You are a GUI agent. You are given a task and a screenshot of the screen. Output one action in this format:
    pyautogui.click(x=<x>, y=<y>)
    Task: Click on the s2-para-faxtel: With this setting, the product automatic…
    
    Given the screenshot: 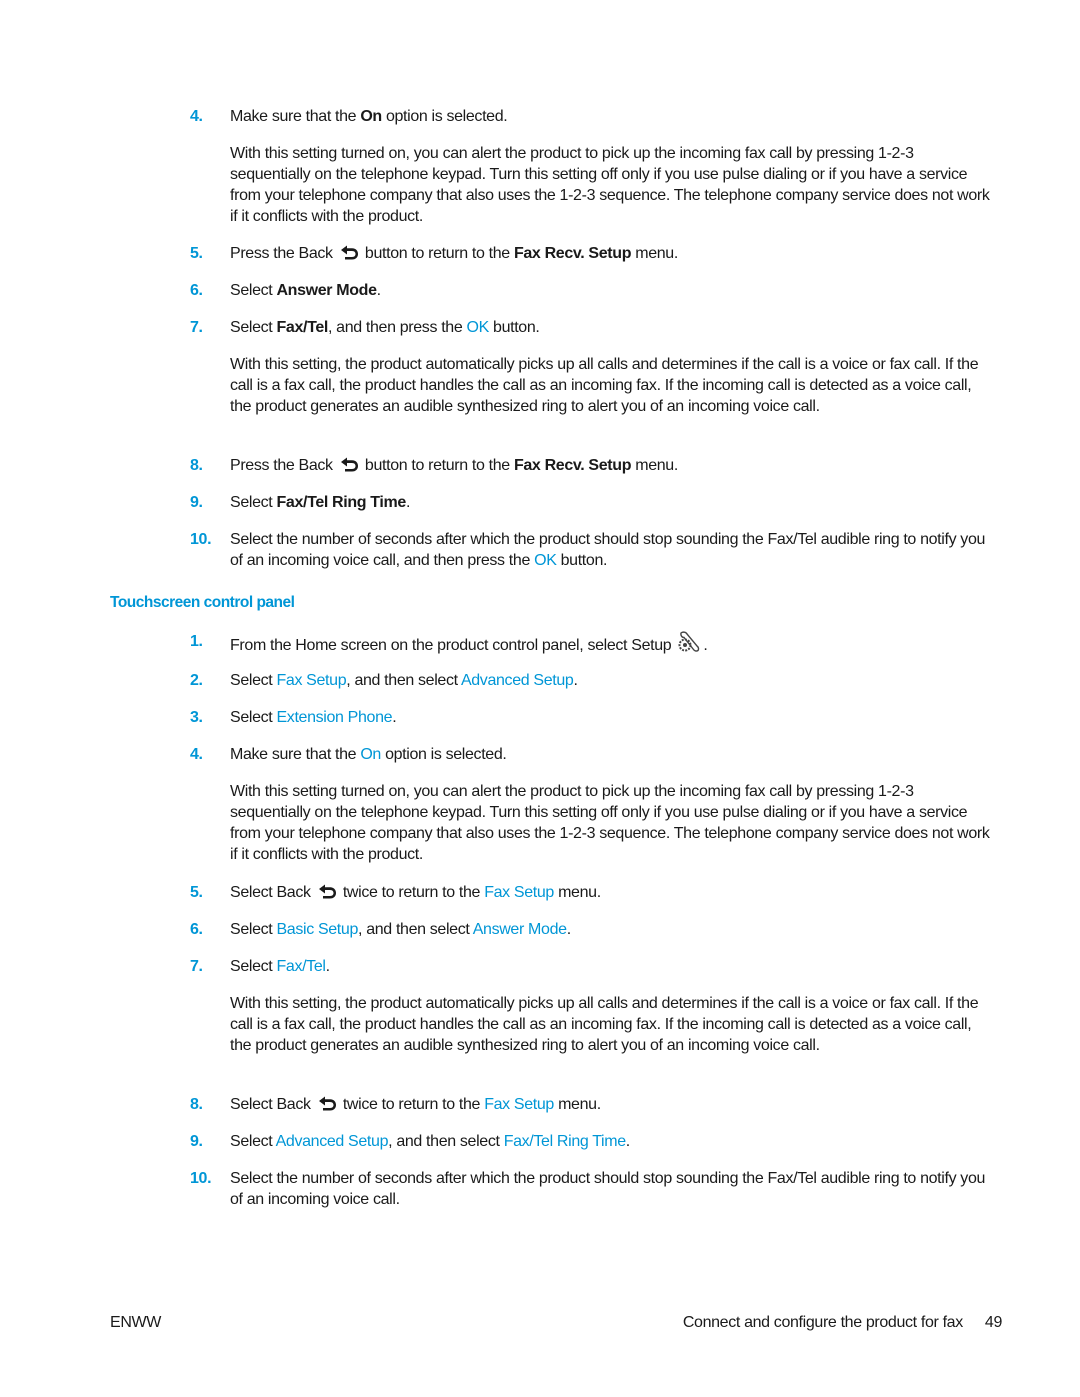 What is the action you would take?
    pyautogui.click(x=604, y=1024)
    